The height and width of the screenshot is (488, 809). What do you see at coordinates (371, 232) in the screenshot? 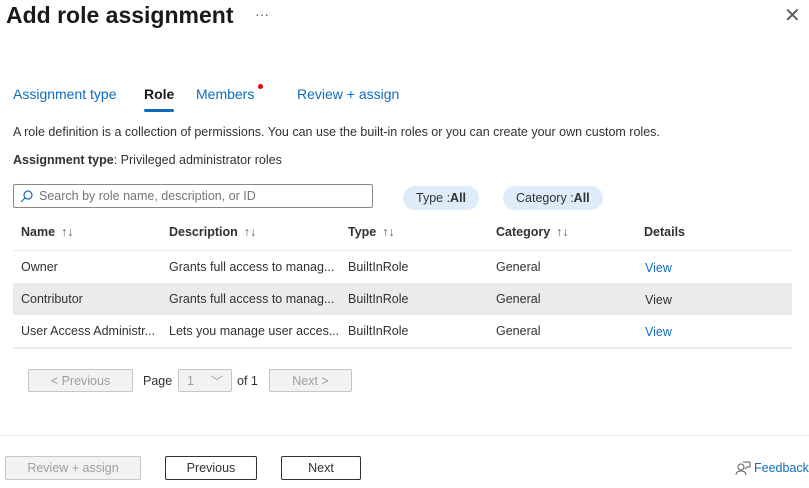
I see `column-header-type: Type ↑↓` at bounding box center [371, 232].